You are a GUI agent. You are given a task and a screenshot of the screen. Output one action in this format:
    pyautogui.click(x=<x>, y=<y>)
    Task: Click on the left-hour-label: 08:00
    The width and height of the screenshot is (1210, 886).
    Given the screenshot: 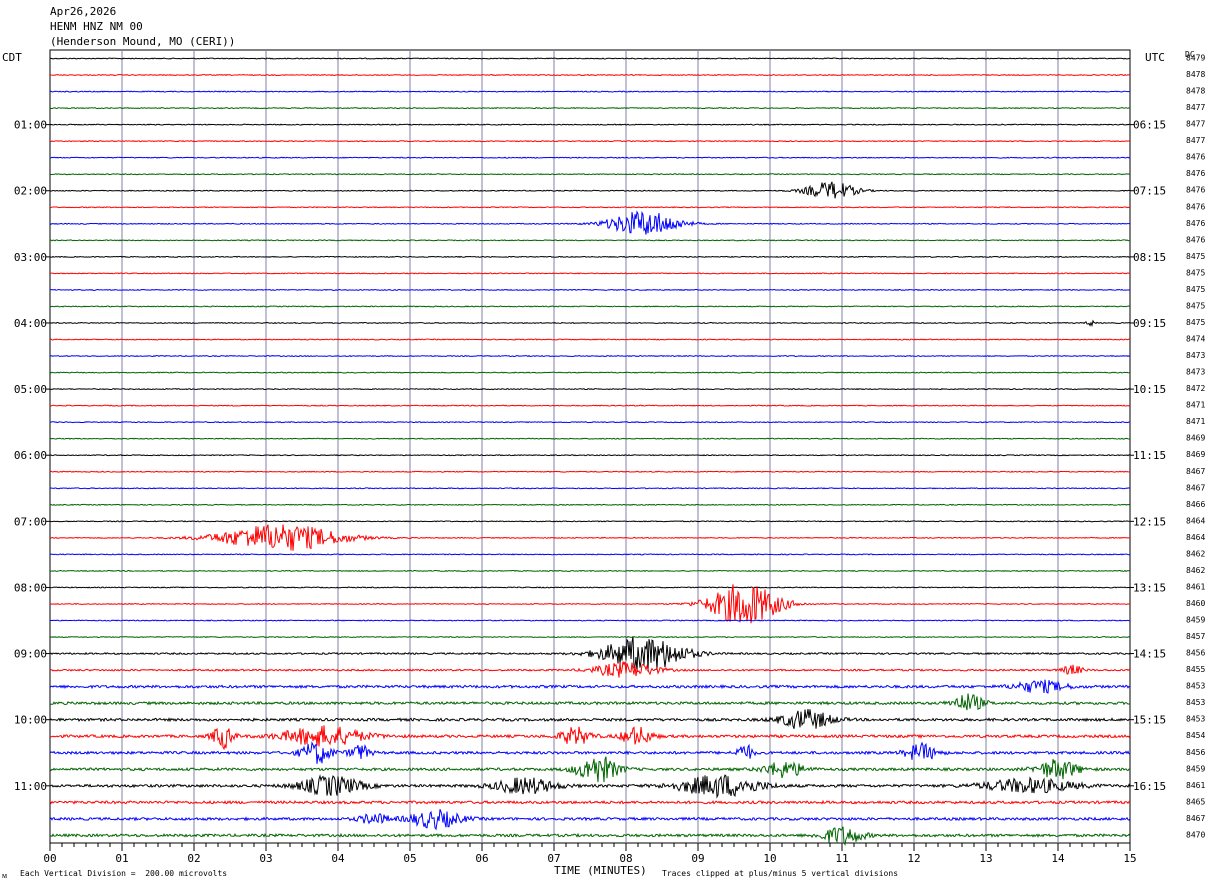 What is the action you would take?
    pyautogui.click(x=30, y=587)
    